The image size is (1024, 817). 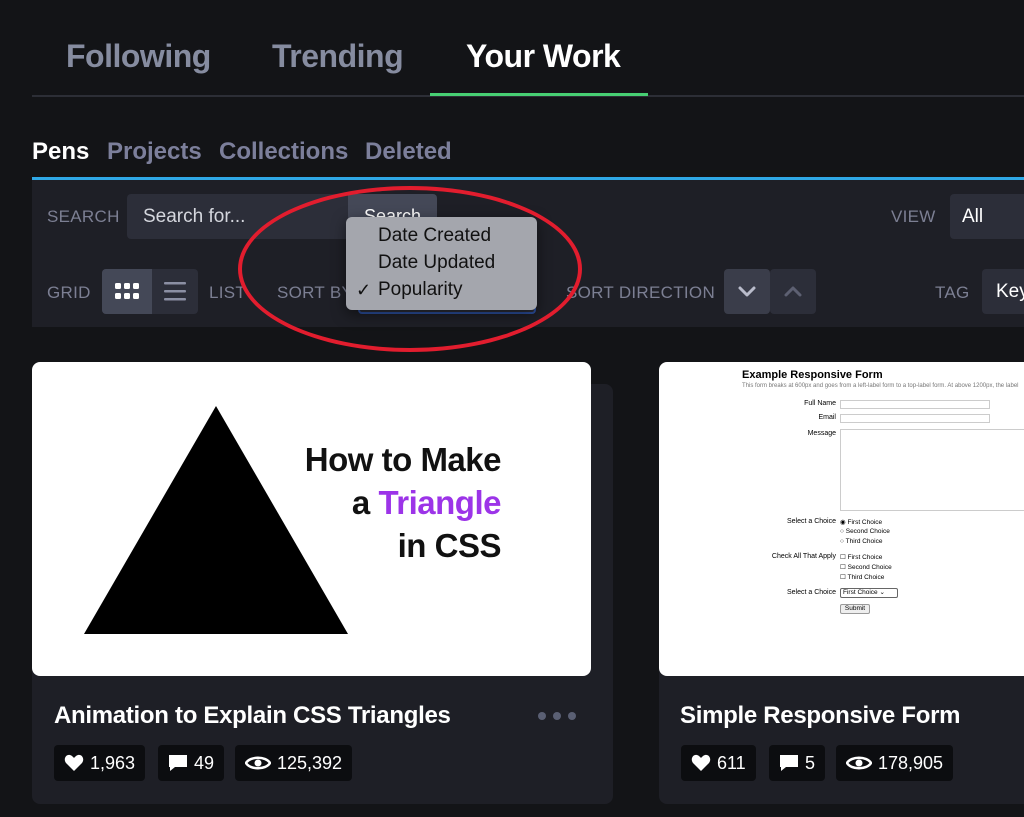 I want to click on sort-option-date-created: Date Created, so click(x=441, y=236).